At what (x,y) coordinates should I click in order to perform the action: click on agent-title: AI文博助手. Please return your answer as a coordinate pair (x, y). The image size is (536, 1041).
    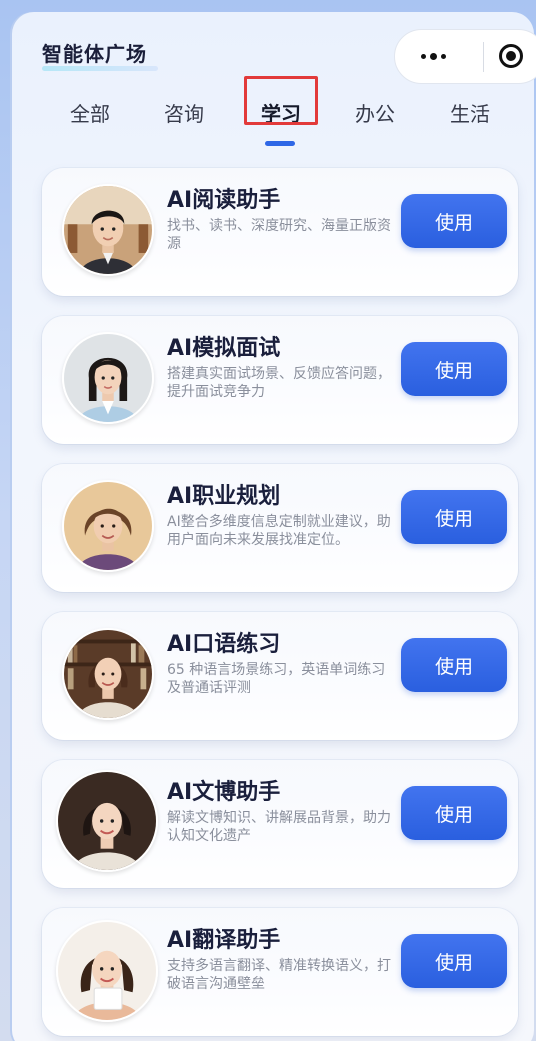
    Looking at the image, I should click on (224, 792).